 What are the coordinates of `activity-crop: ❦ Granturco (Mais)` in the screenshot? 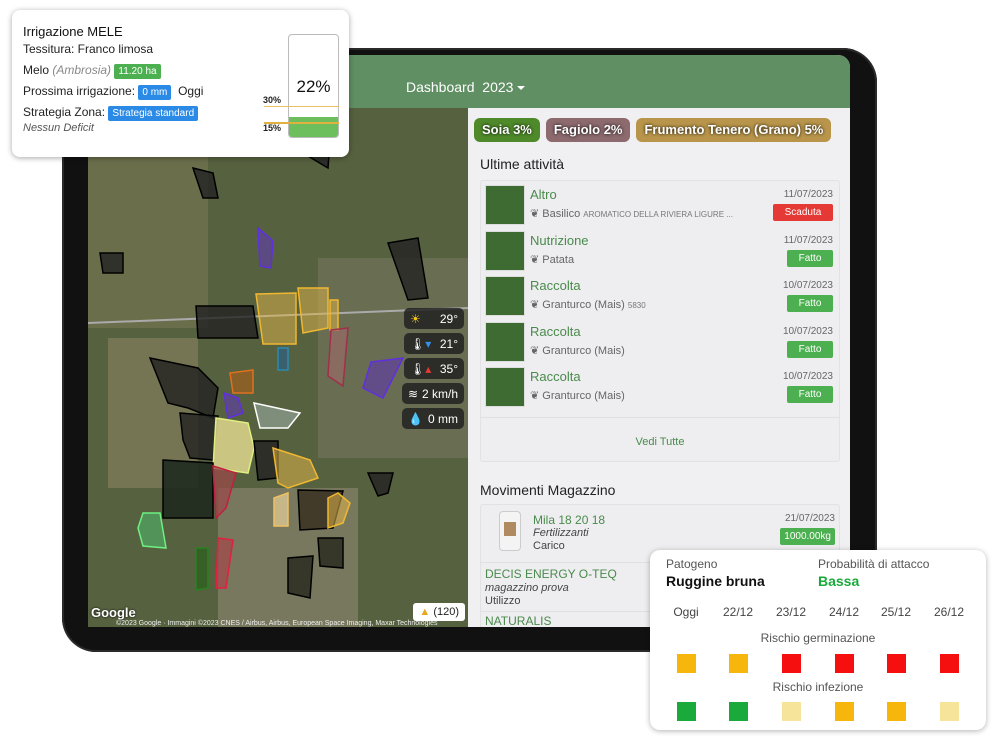 It's located at (577, 395).